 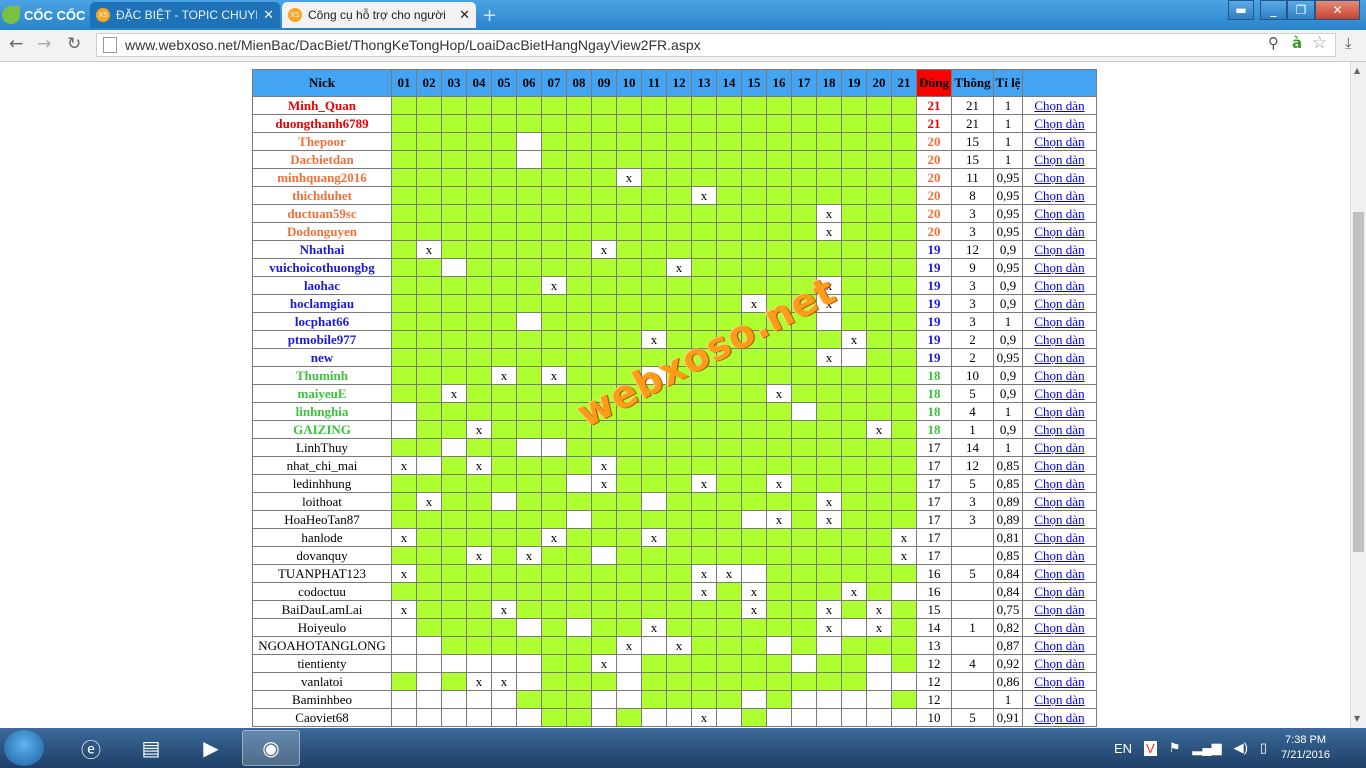 I want to click on minimize-icon: _, so click(x=1273, y=10).